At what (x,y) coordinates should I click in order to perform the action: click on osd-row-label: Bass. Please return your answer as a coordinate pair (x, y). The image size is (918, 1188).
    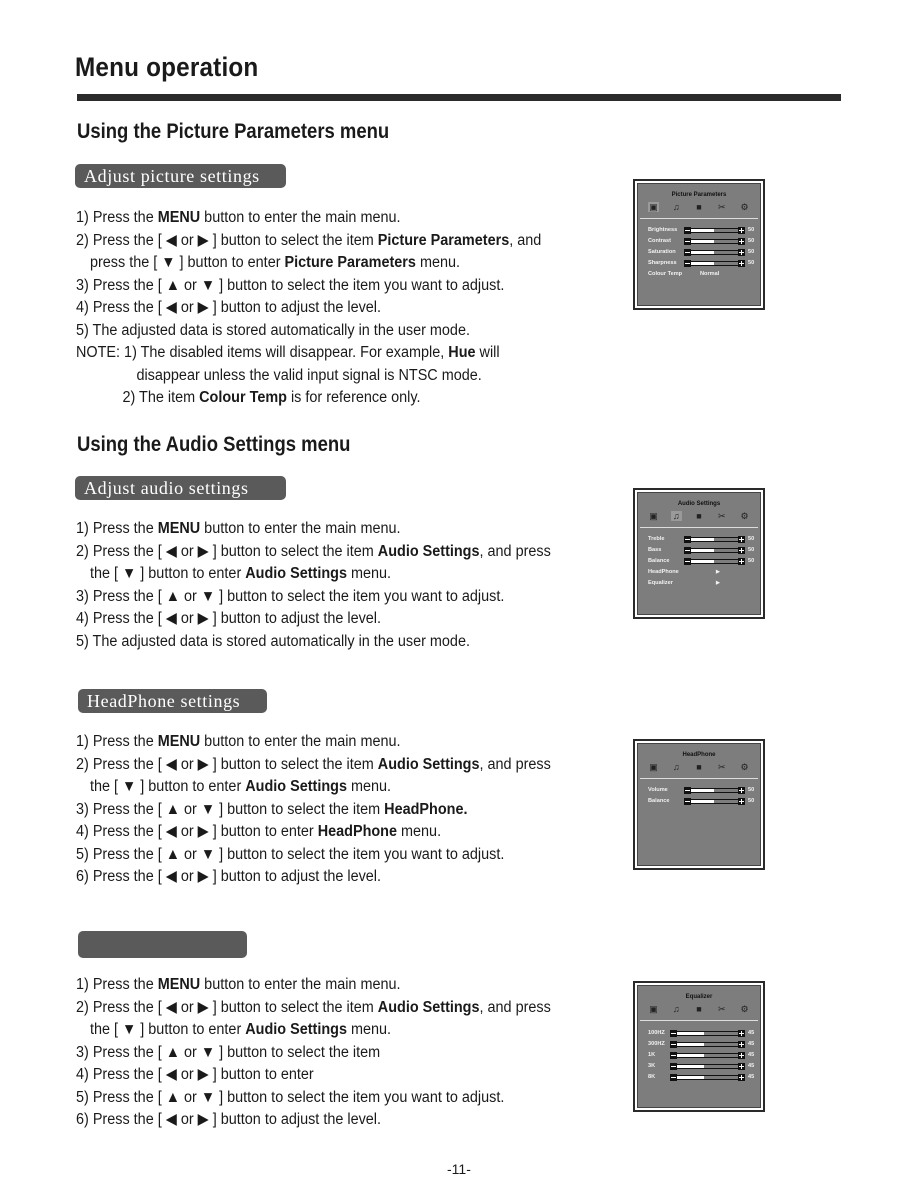
    Looking at the image, I should click on (655, 550).